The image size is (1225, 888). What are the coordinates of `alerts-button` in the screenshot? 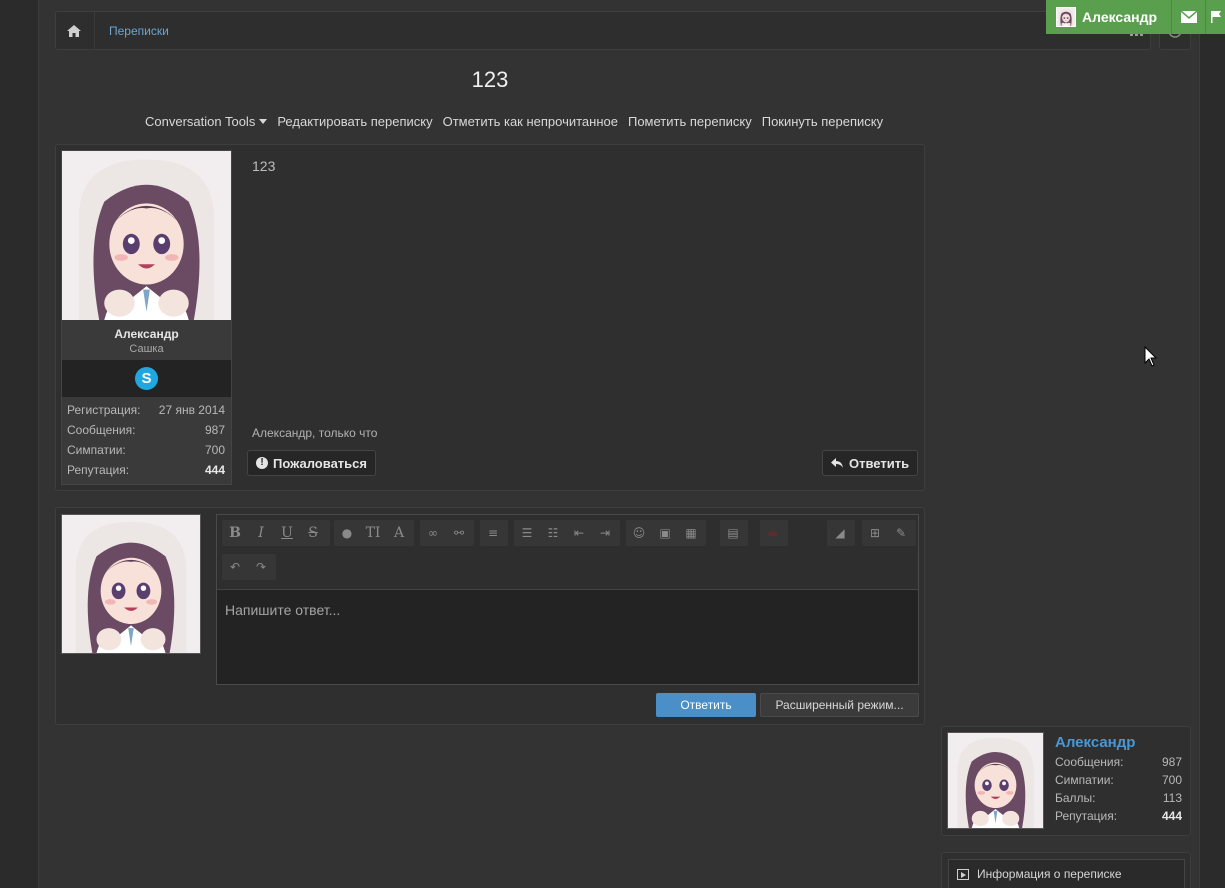 It's located at (1215, 17).